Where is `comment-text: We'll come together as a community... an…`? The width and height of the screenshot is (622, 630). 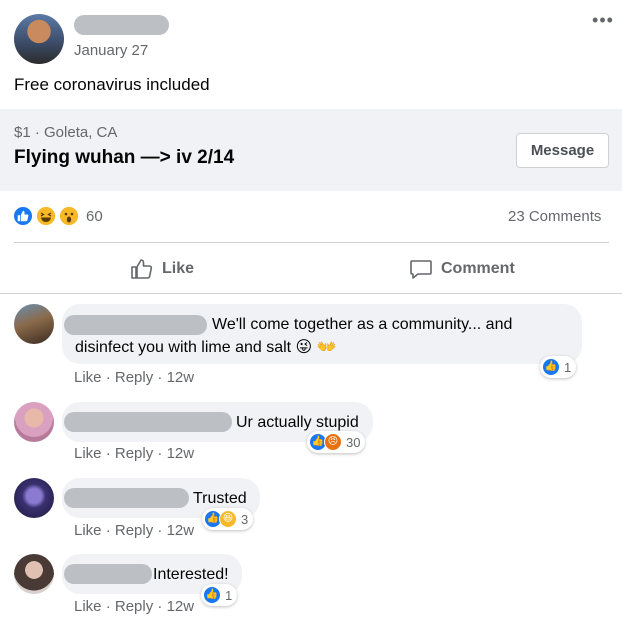 comment-text: We'll come together as a community... an… is located at coordinates (362, 324).